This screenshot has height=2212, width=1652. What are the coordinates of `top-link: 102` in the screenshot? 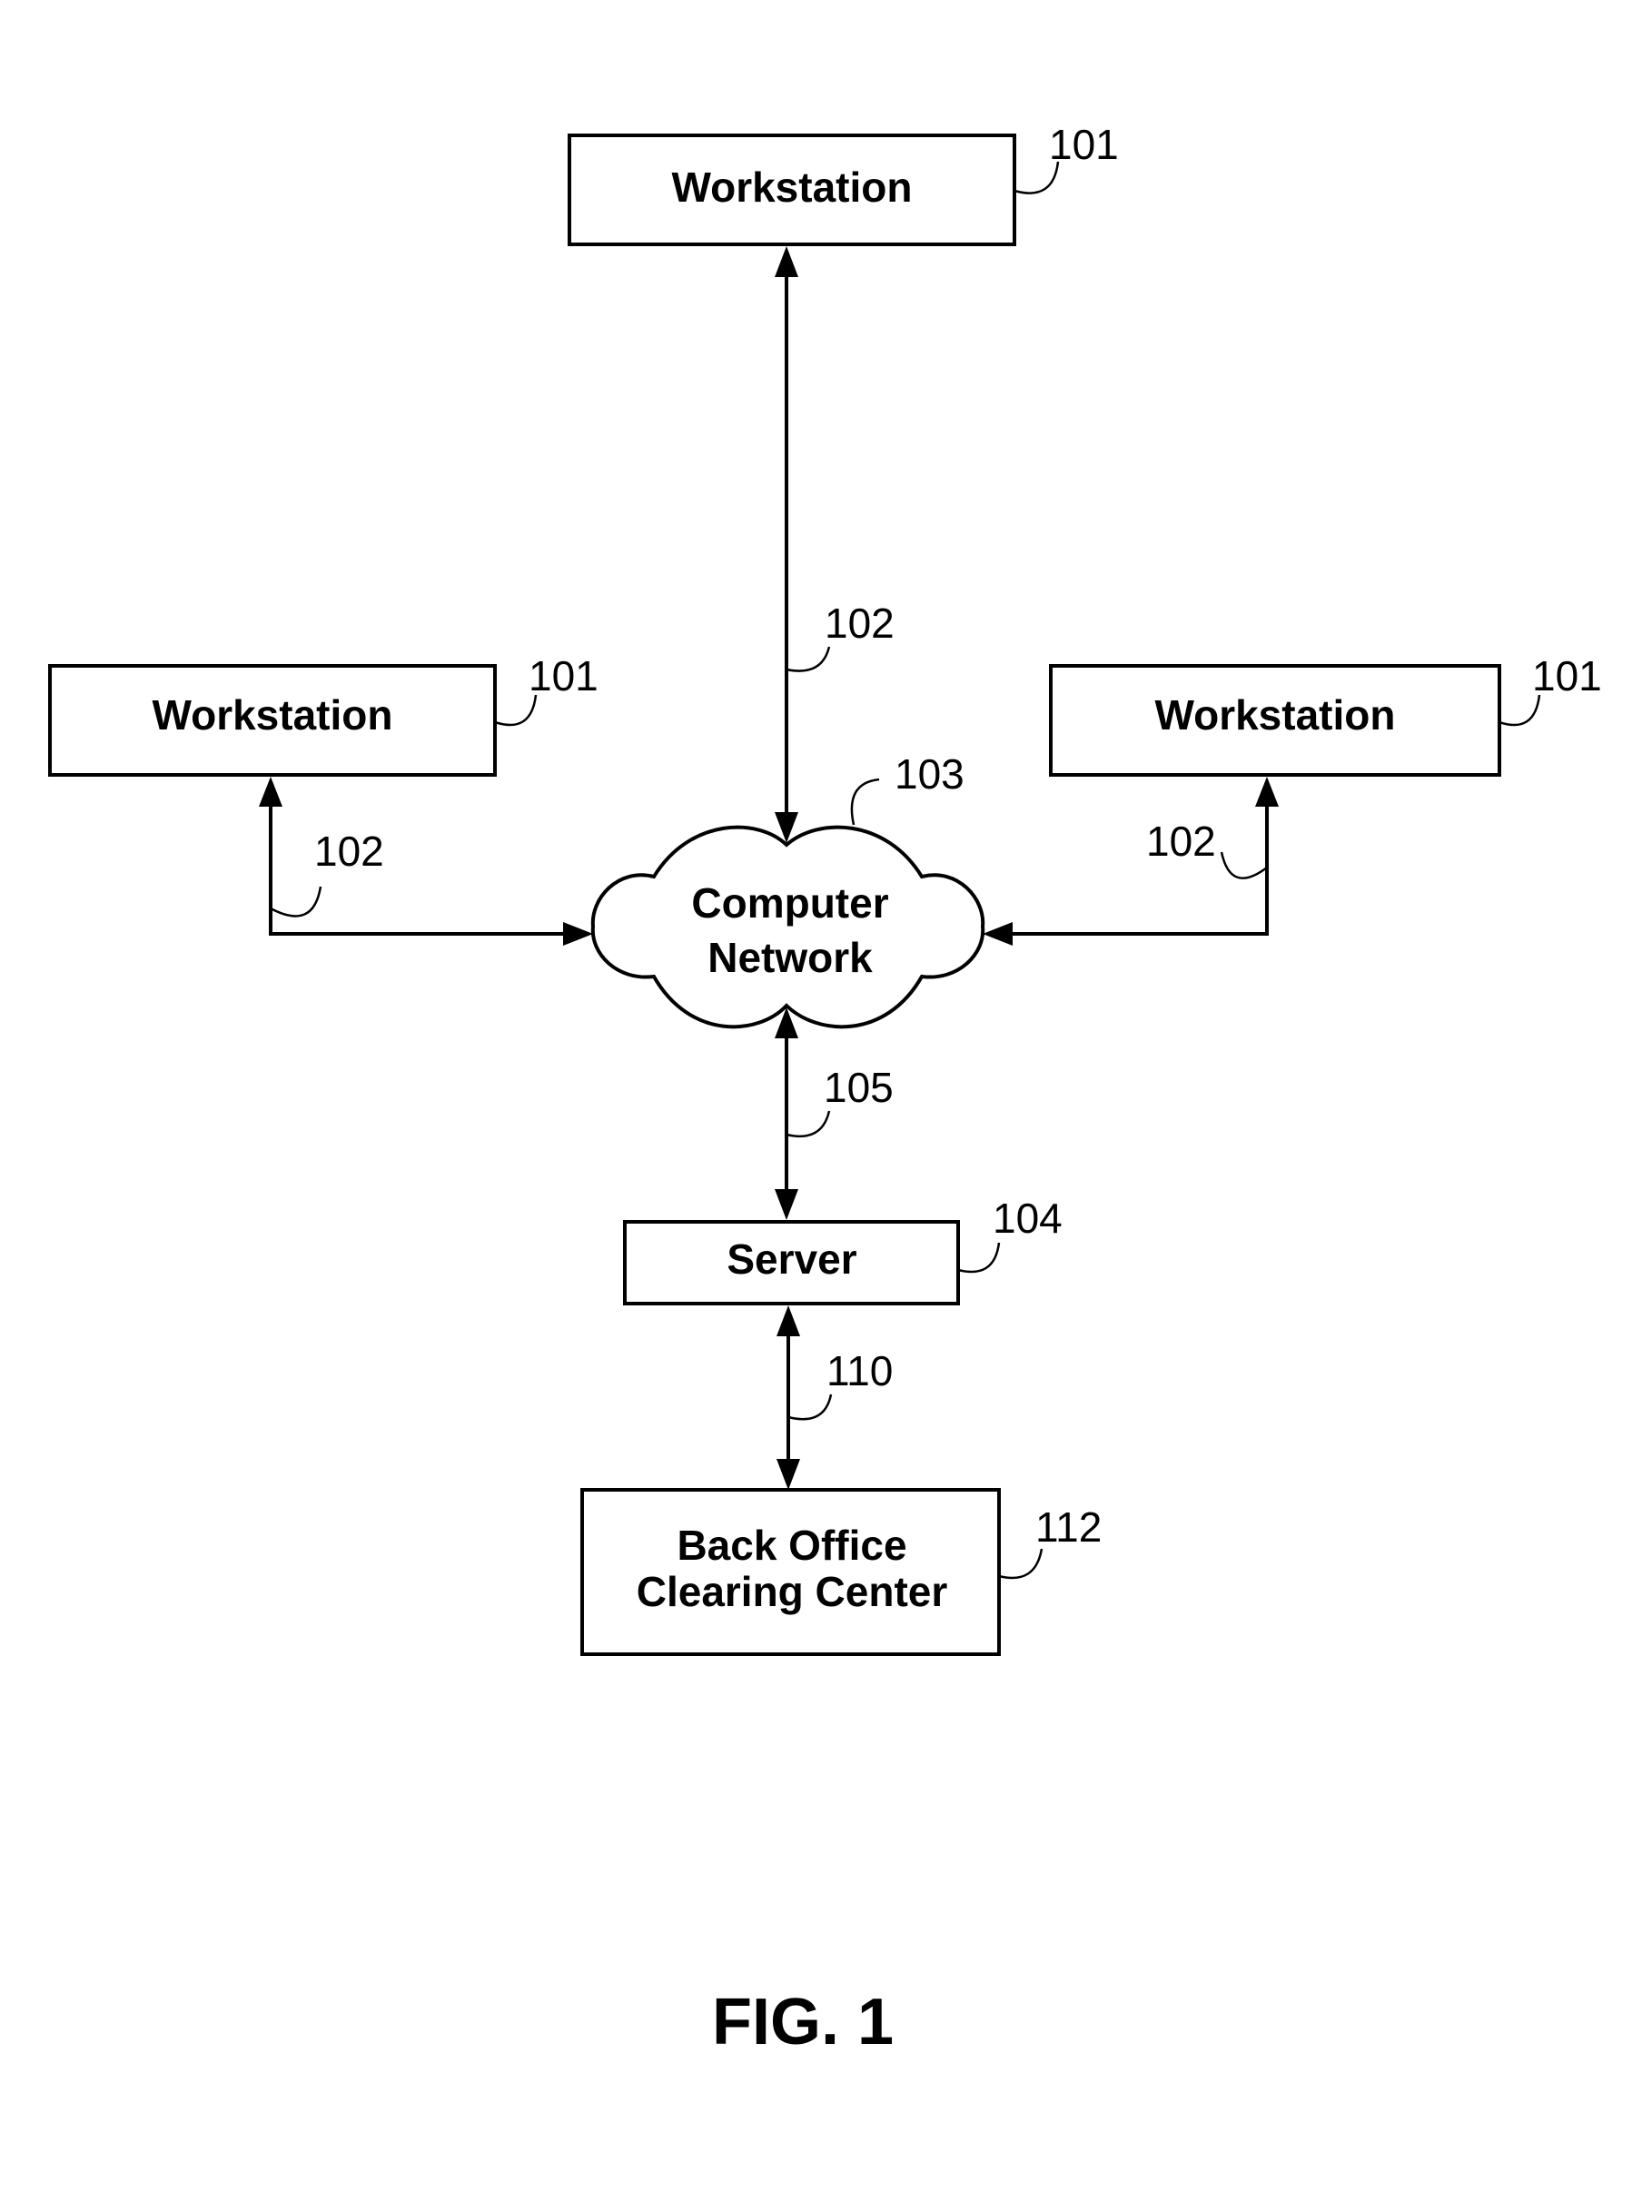 It's located at (835, 544).